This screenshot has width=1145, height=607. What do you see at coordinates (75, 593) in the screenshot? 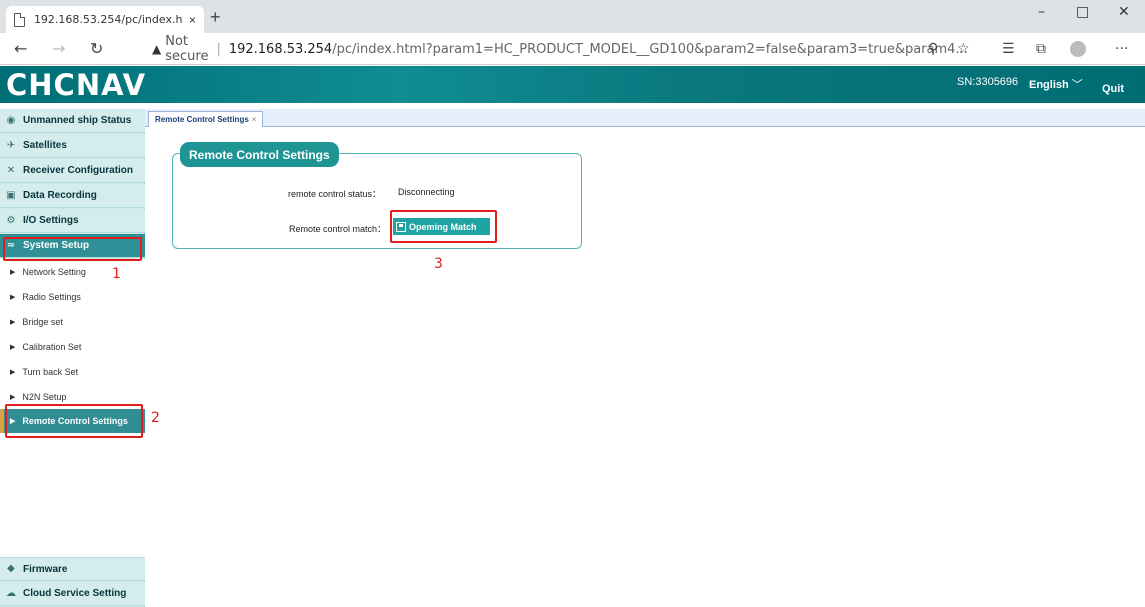
I see `sidebar-item-label: Cloud Service Setting` at bounding box center [75, 593].